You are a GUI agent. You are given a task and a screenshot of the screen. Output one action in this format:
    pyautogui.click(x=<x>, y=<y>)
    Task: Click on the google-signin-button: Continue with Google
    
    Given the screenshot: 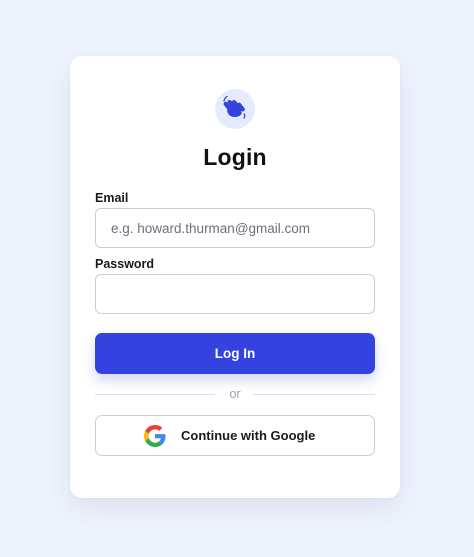 What is the action you would take?
    pyautogui.click(x=235, y=435)
    